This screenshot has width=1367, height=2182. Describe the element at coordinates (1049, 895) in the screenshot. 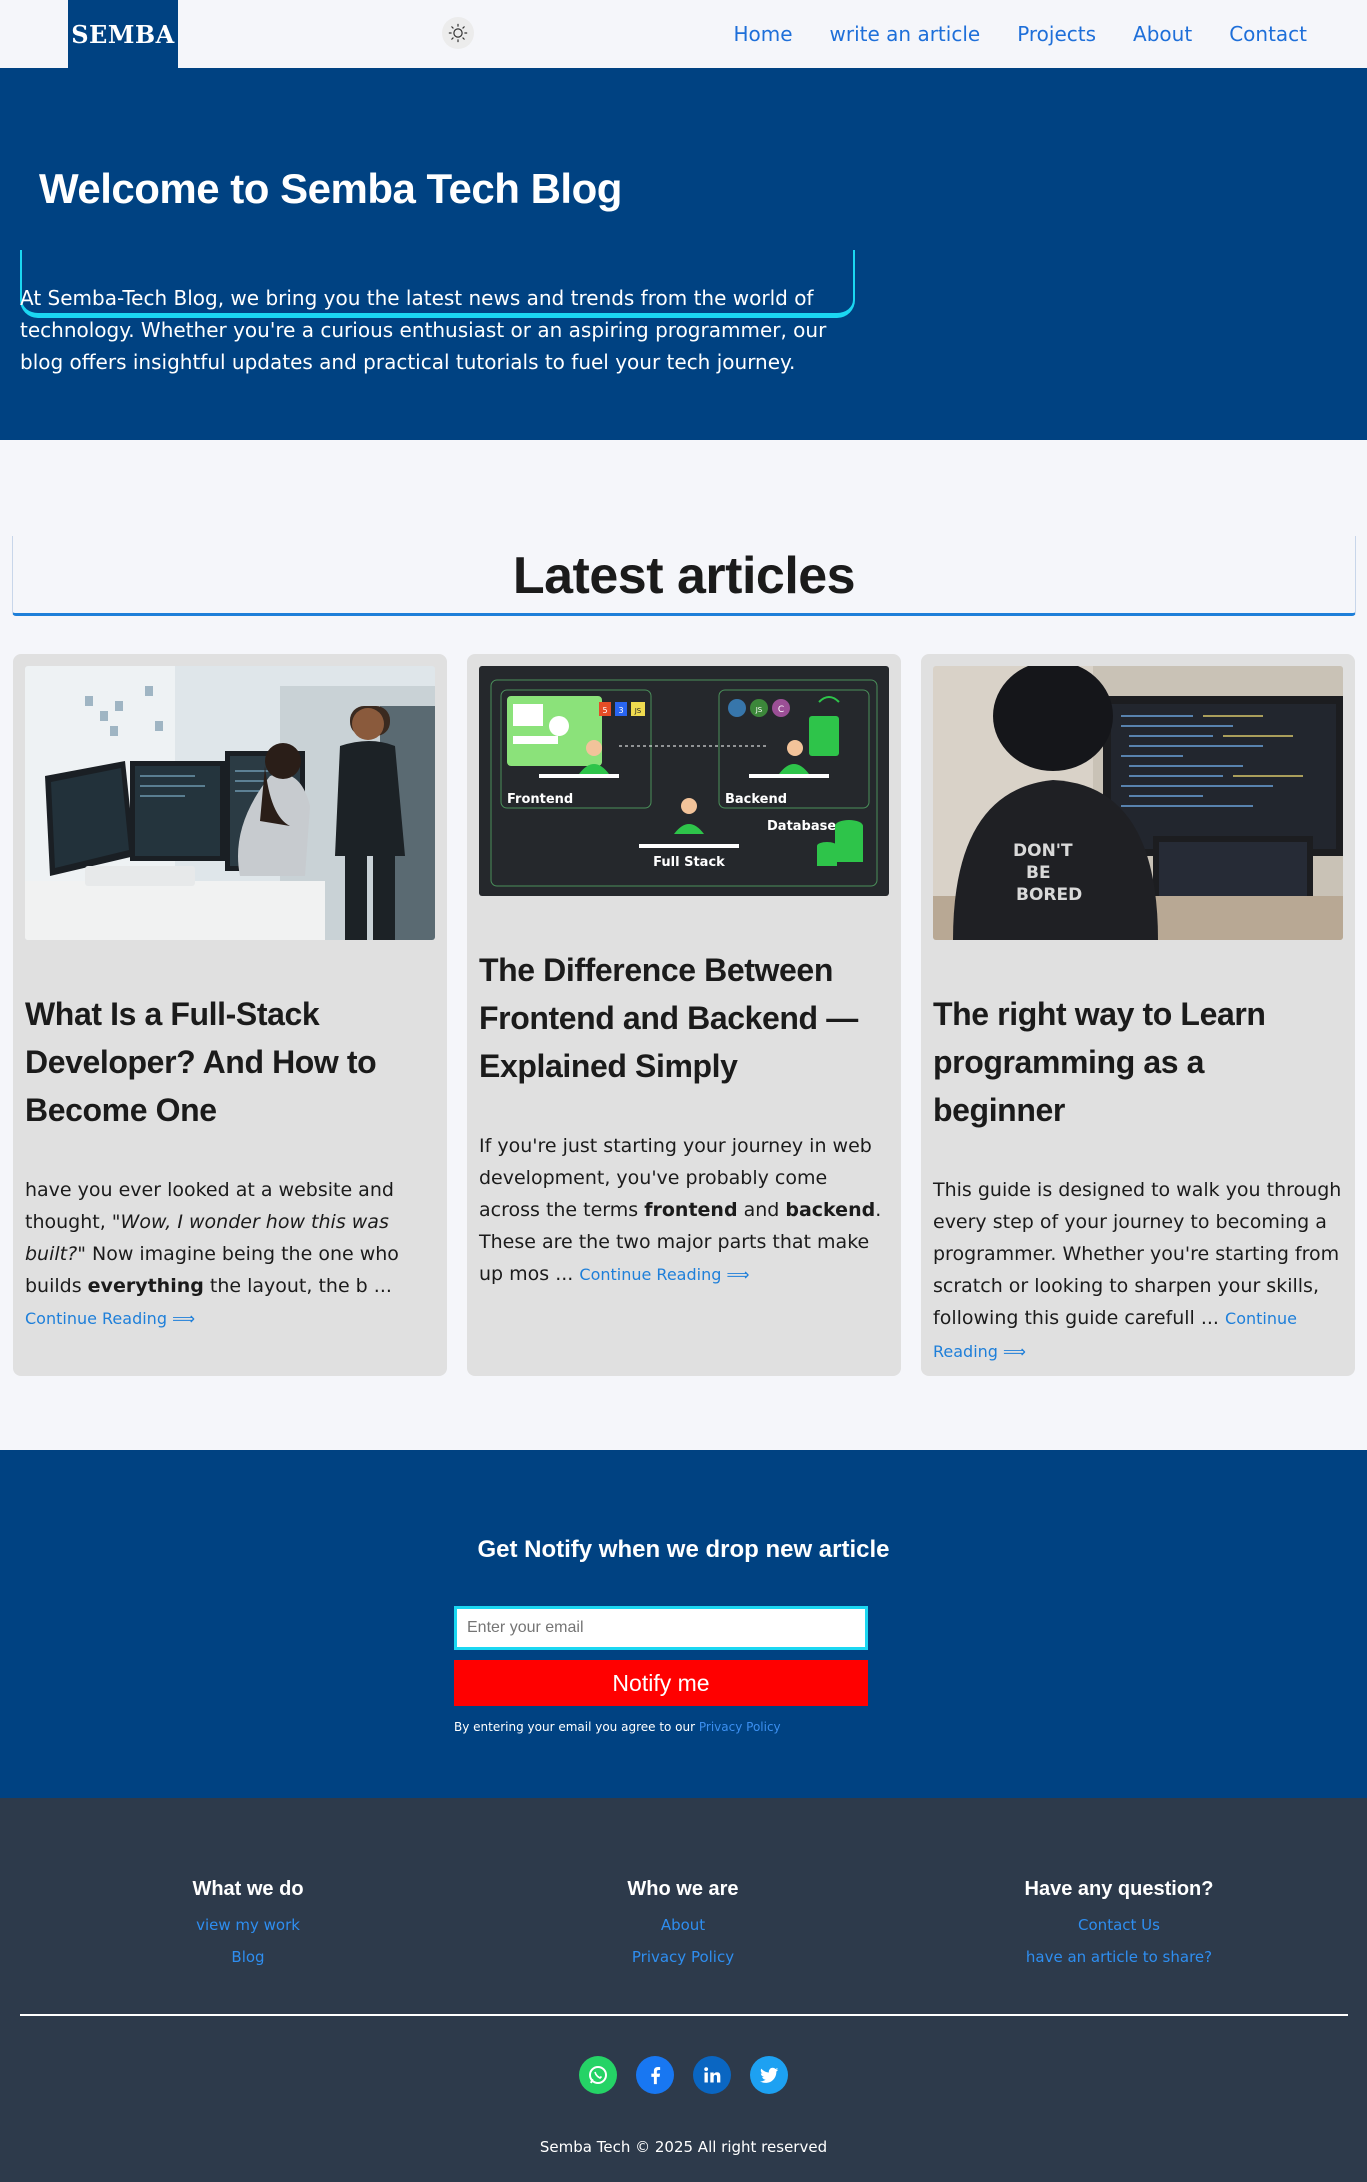

I see `svg-text: BORED` at that location.